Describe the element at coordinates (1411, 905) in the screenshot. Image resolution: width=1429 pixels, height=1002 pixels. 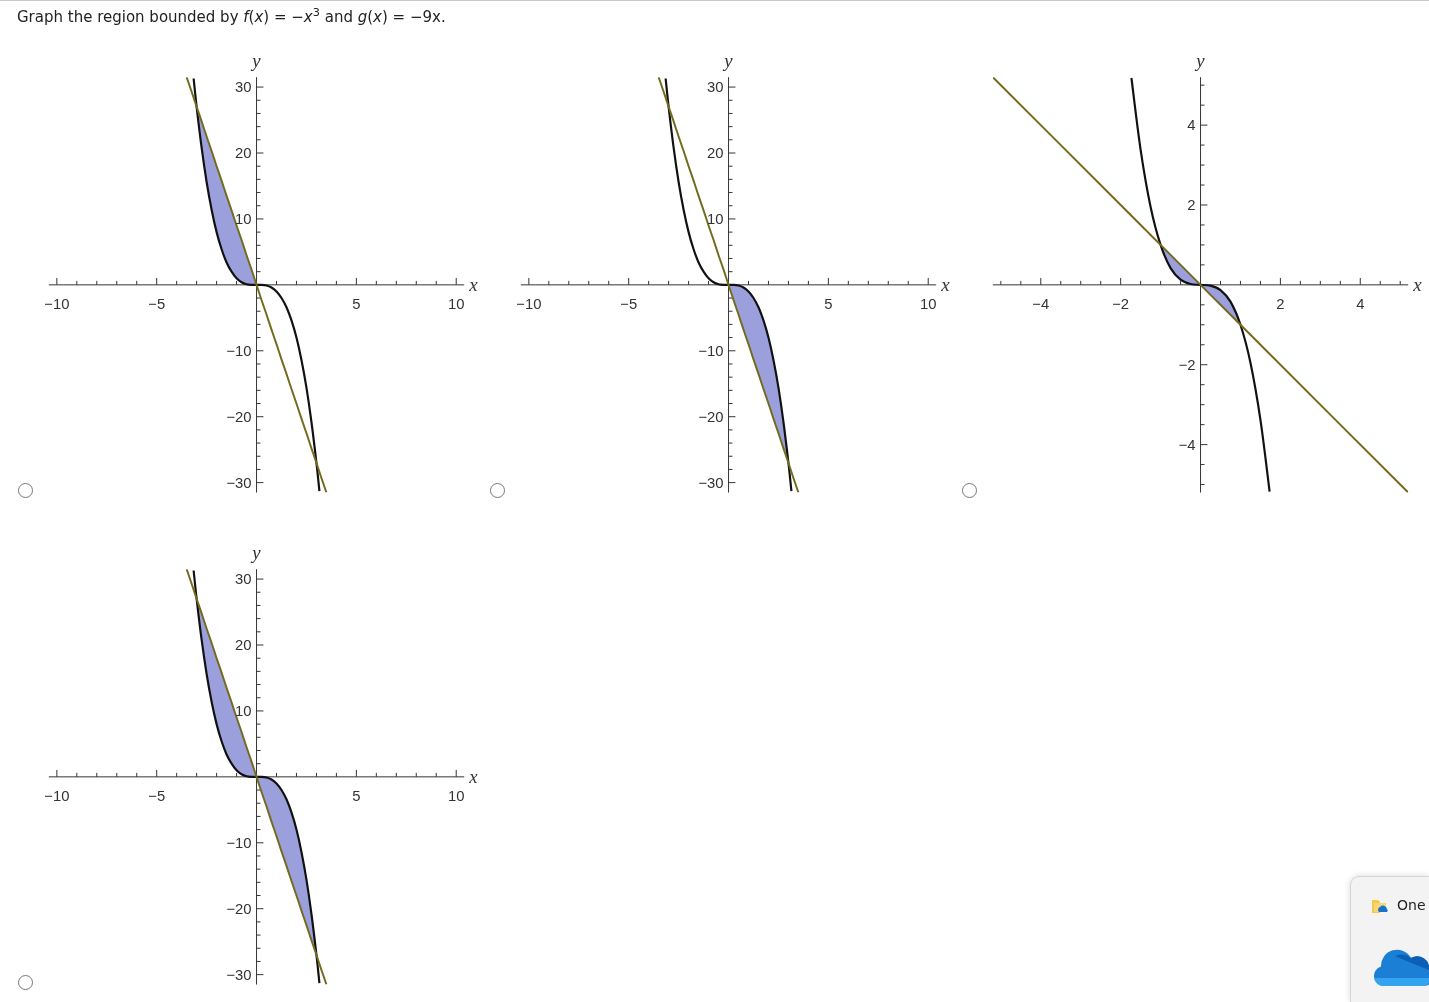
I see `notification-title: One` at that location.